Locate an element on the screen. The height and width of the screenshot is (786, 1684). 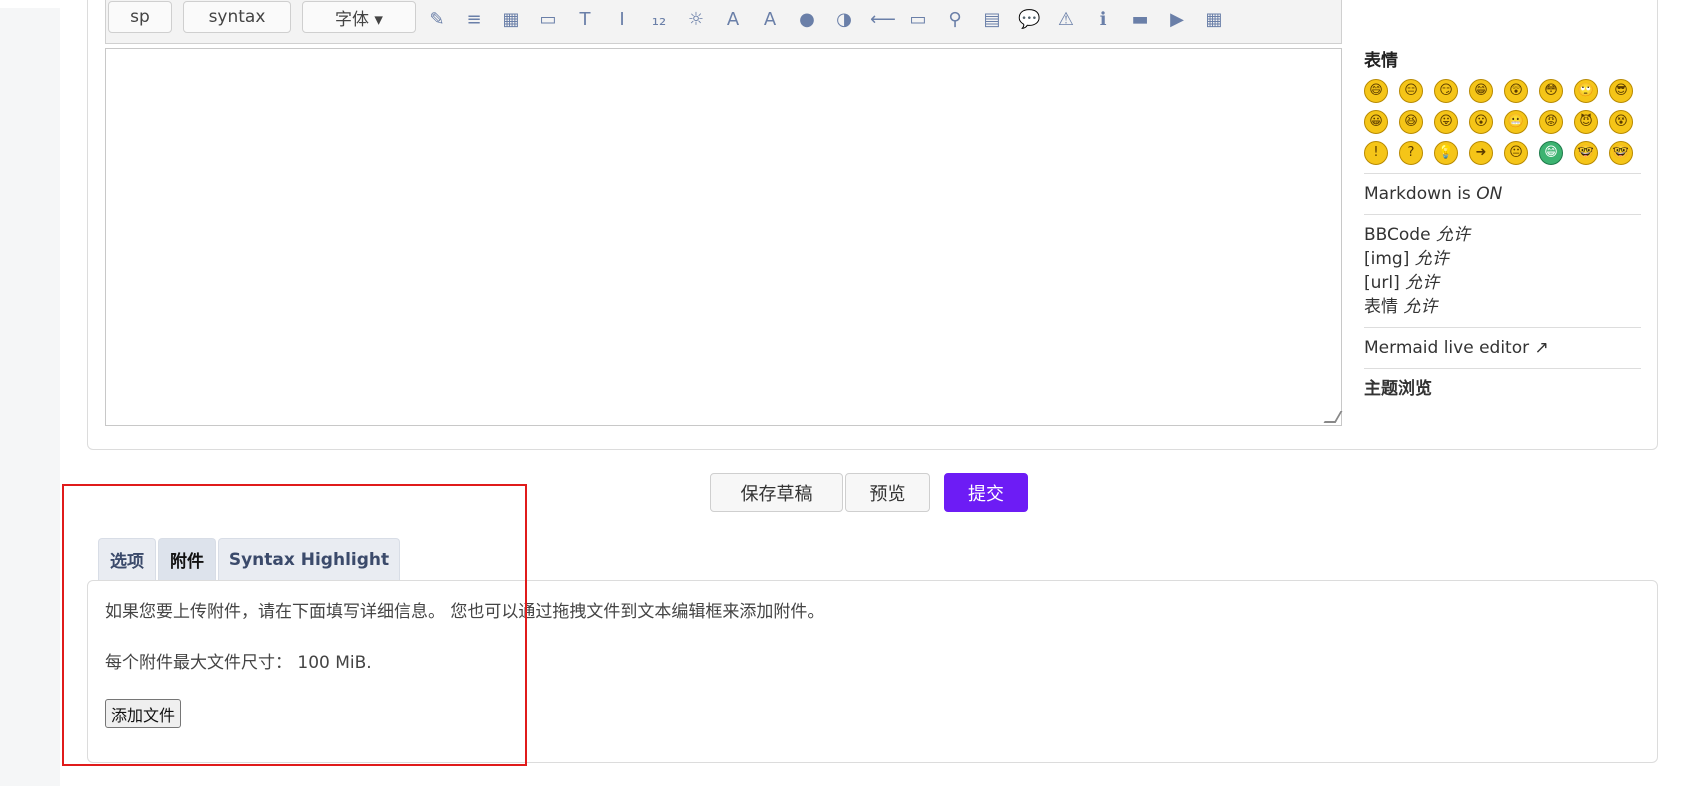
speech-bubble-icon: 💬 is located at coordinates (1029, 20).